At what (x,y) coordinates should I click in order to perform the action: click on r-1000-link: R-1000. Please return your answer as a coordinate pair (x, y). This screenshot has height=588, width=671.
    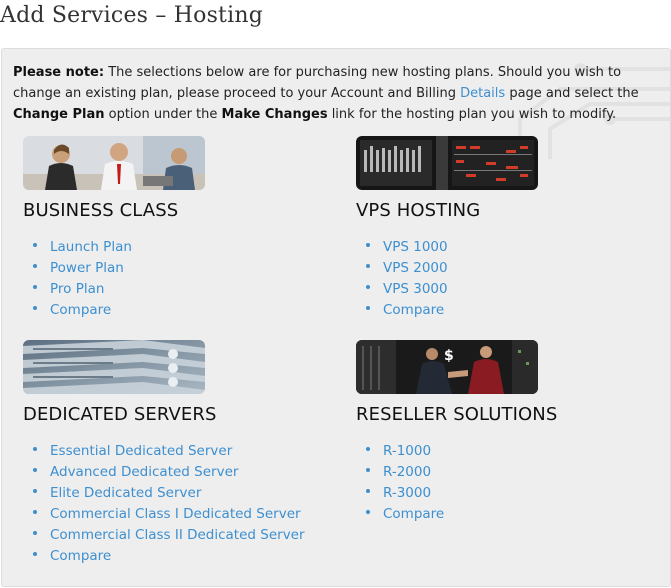
    Looking at the image, I should click on (407, 451).